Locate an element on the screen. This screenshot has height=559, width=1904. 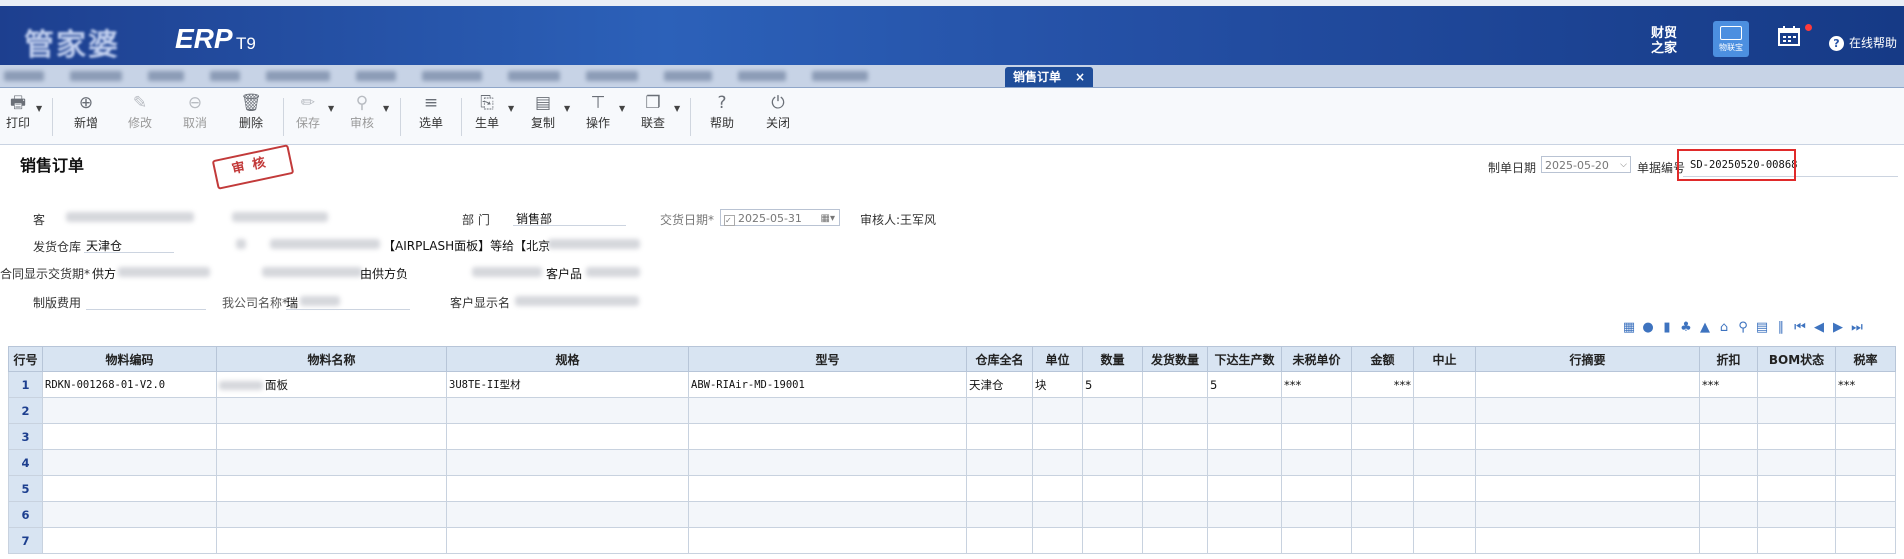
cell-prod-qty: 5 is located at coordinates (1244, 384).